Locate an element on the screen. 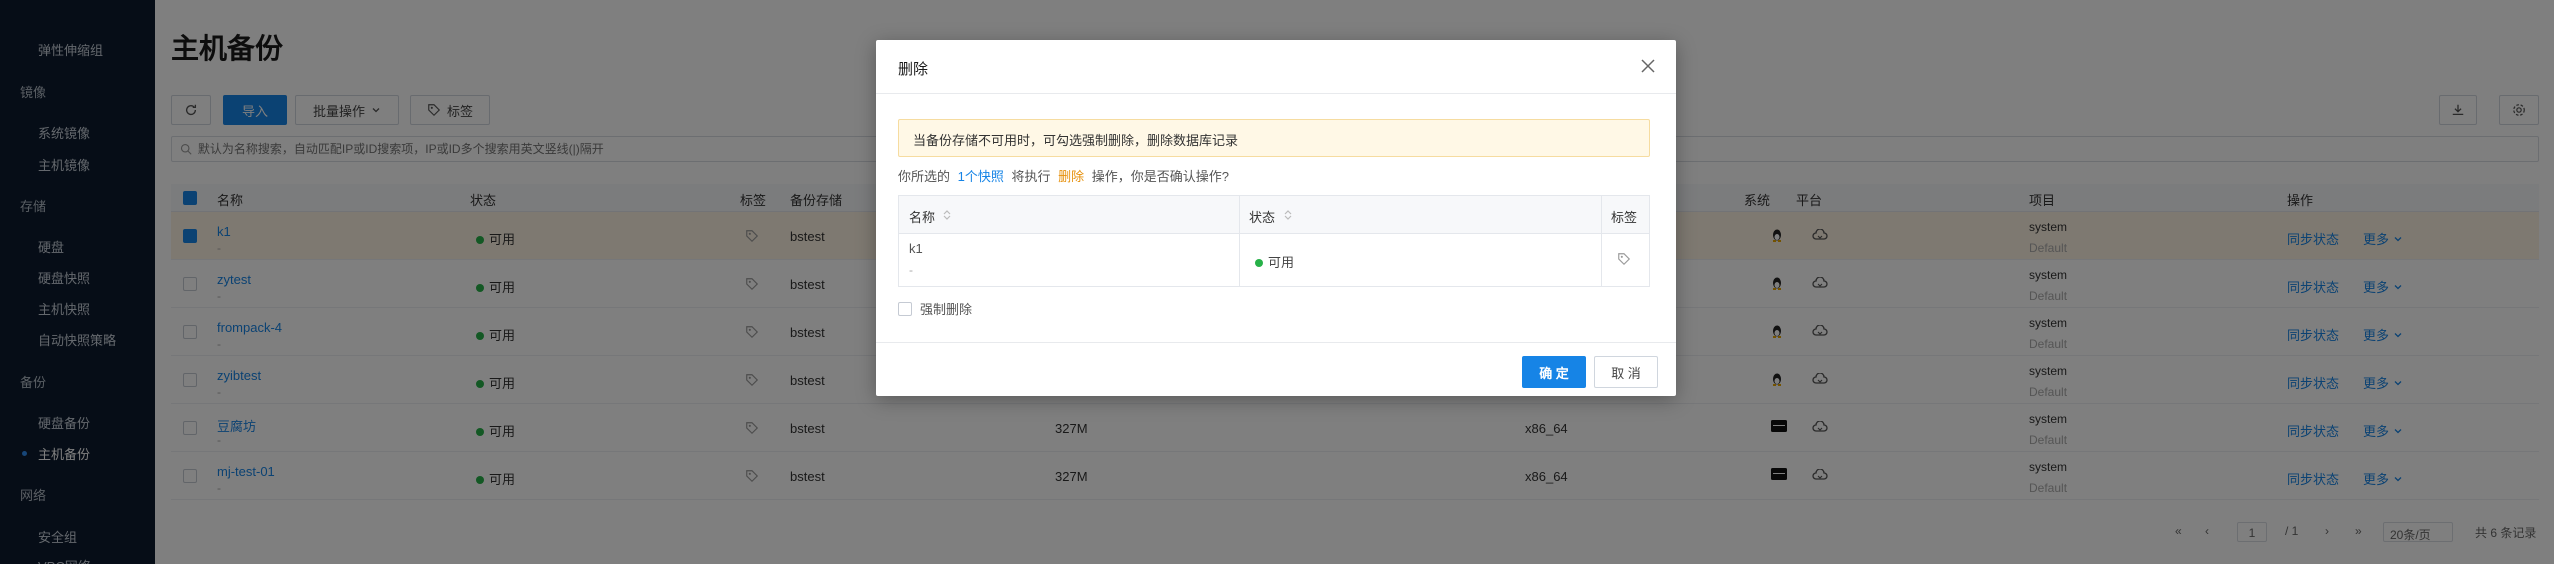 This screenshot has height=564, width=2554. confirm-mid: 将执行 is located at coordinates (1031, 176).